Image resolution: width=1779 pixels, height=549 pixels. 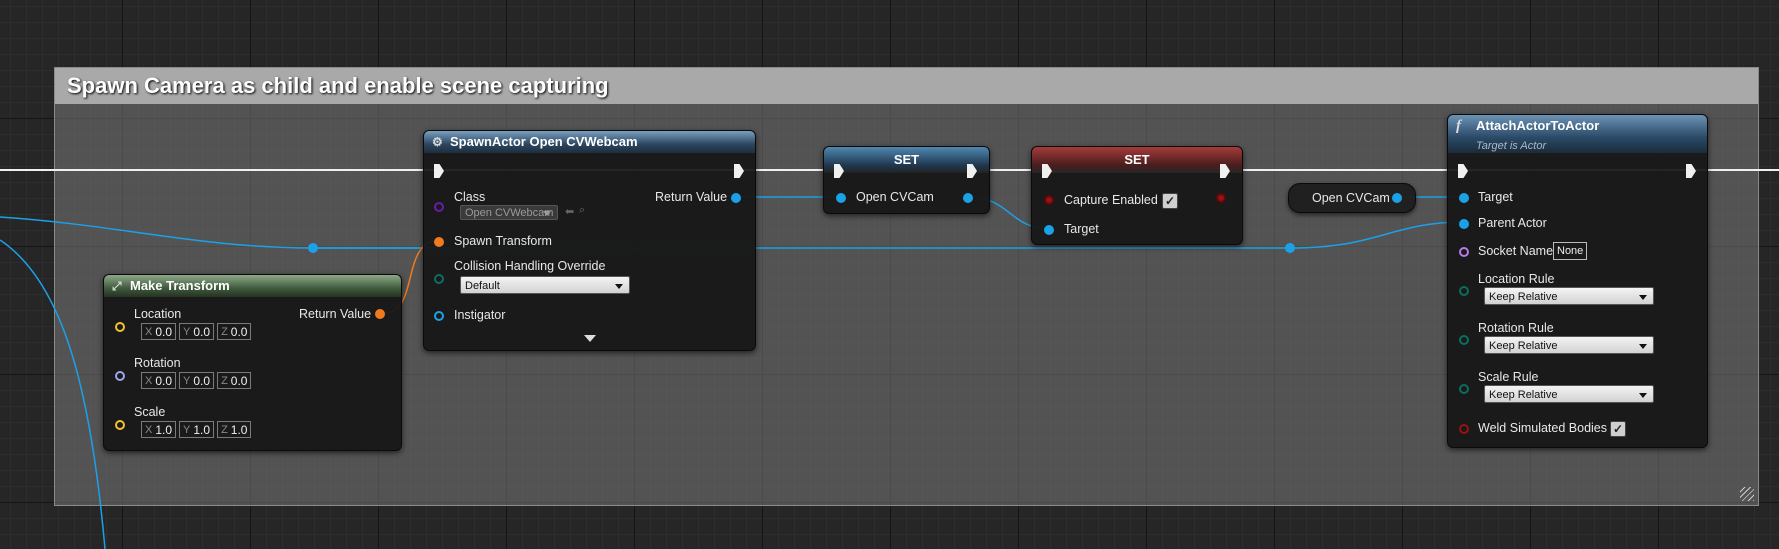 I want to click on scale-vector: X 1.0 Y 1.0 Z 1.0, so click(x=196, y=429).